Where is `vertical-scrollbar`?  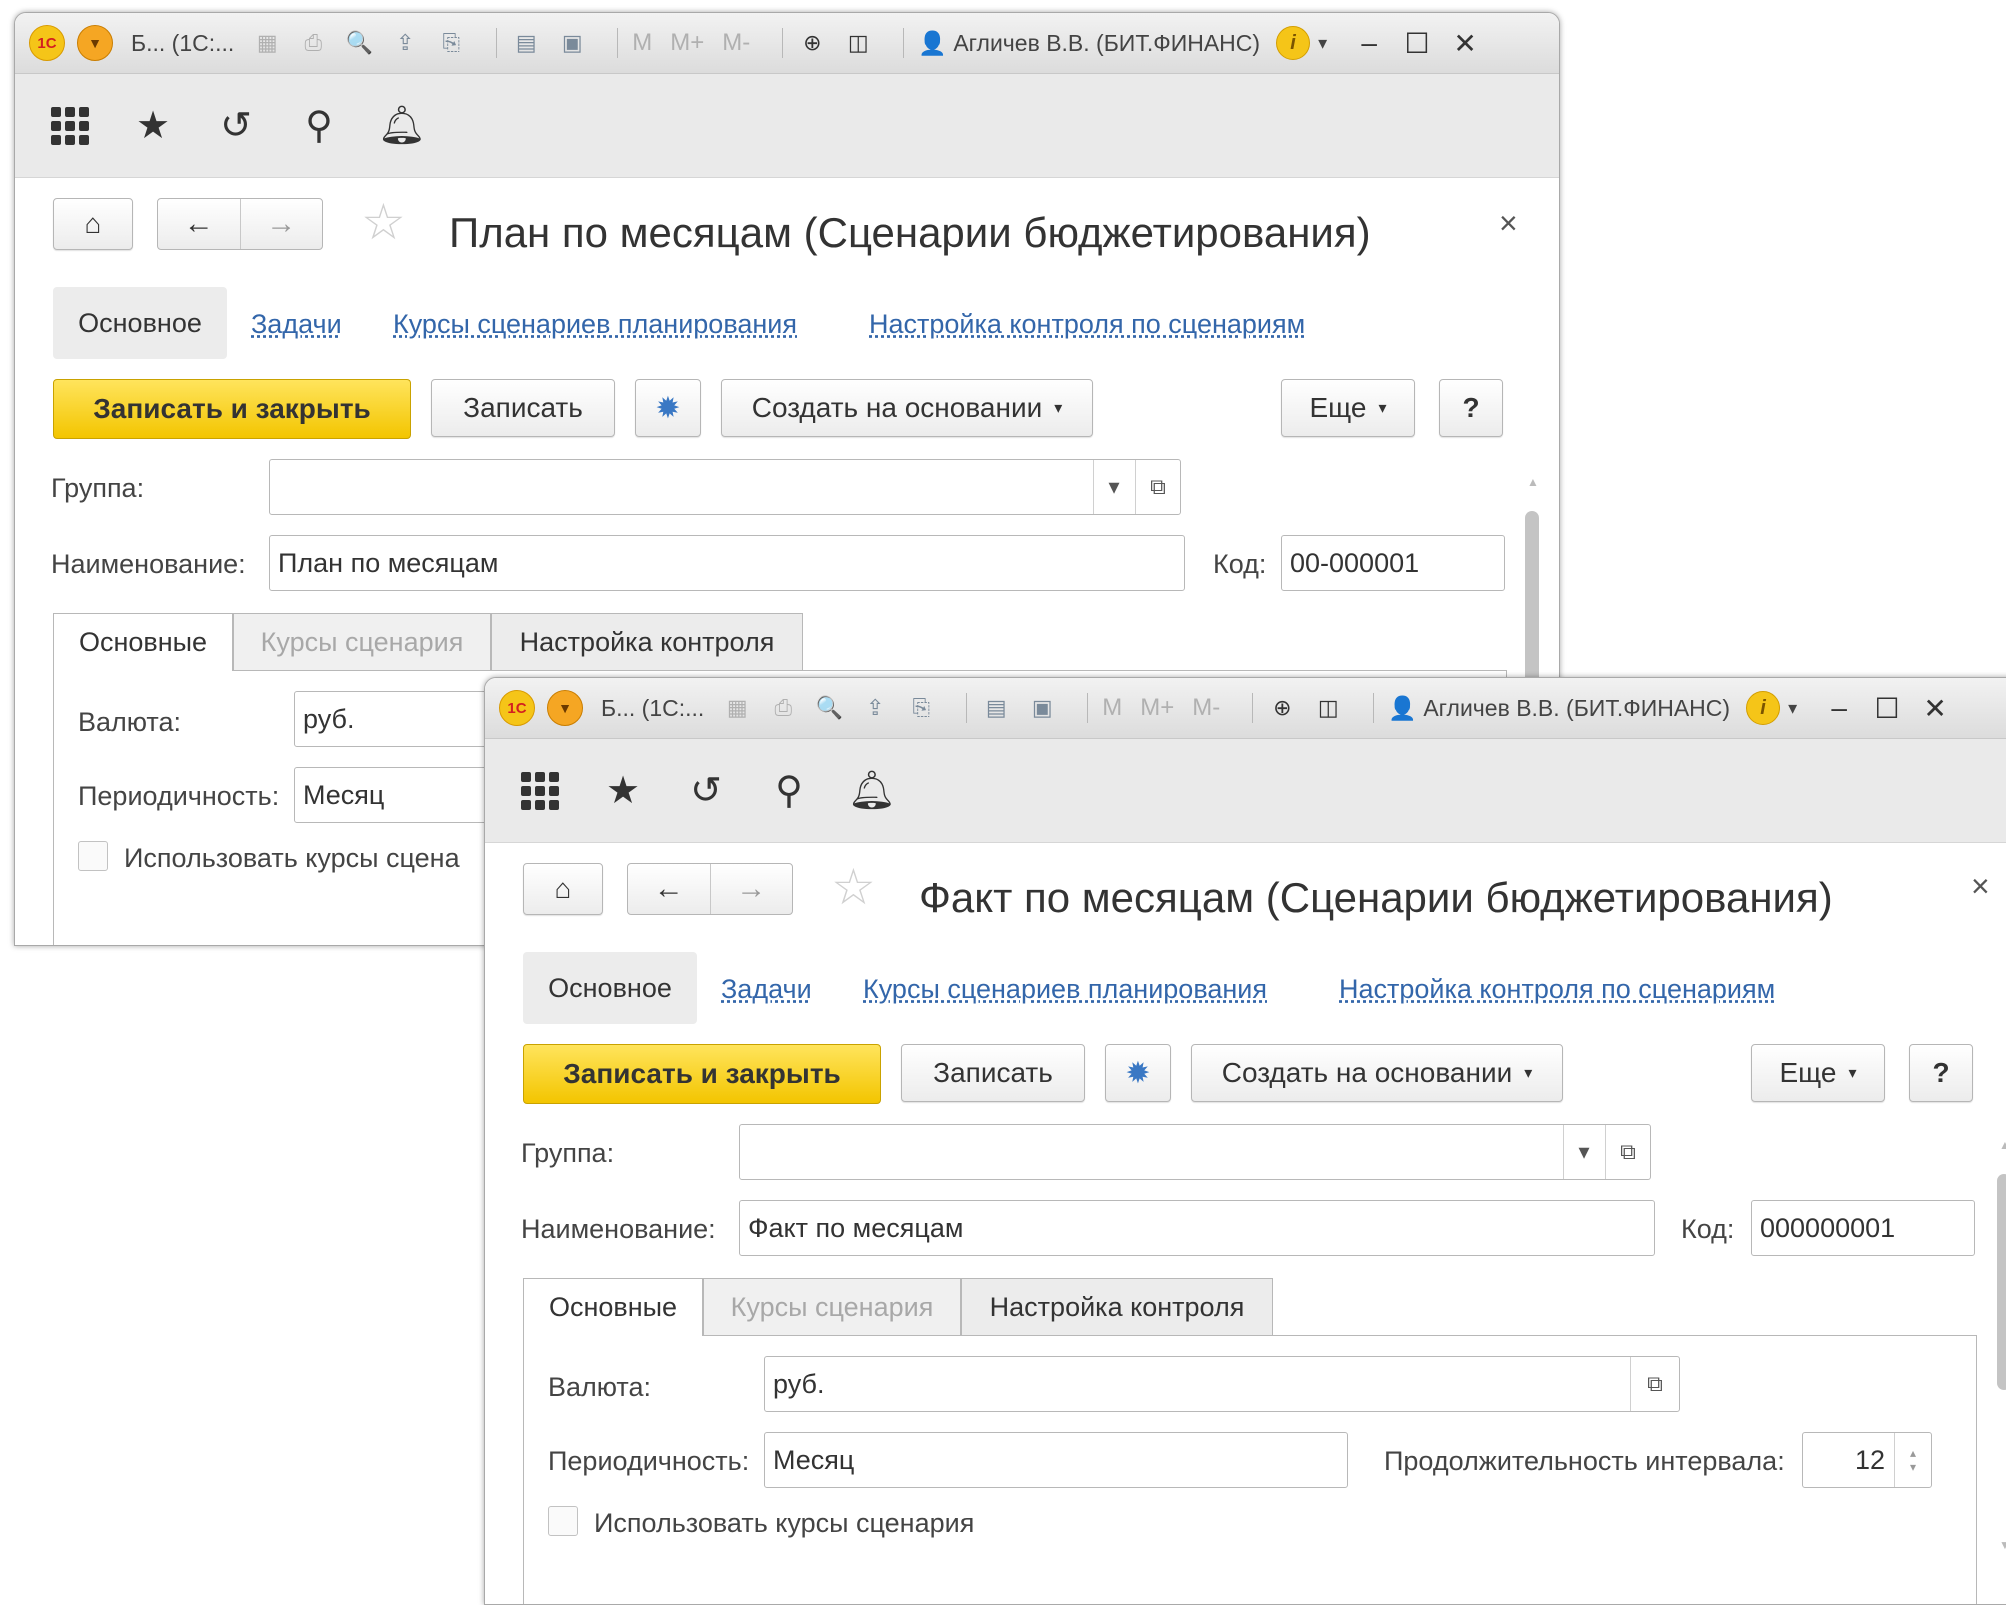
vertical-scrollbar is located at coordinates (2001, 1282).